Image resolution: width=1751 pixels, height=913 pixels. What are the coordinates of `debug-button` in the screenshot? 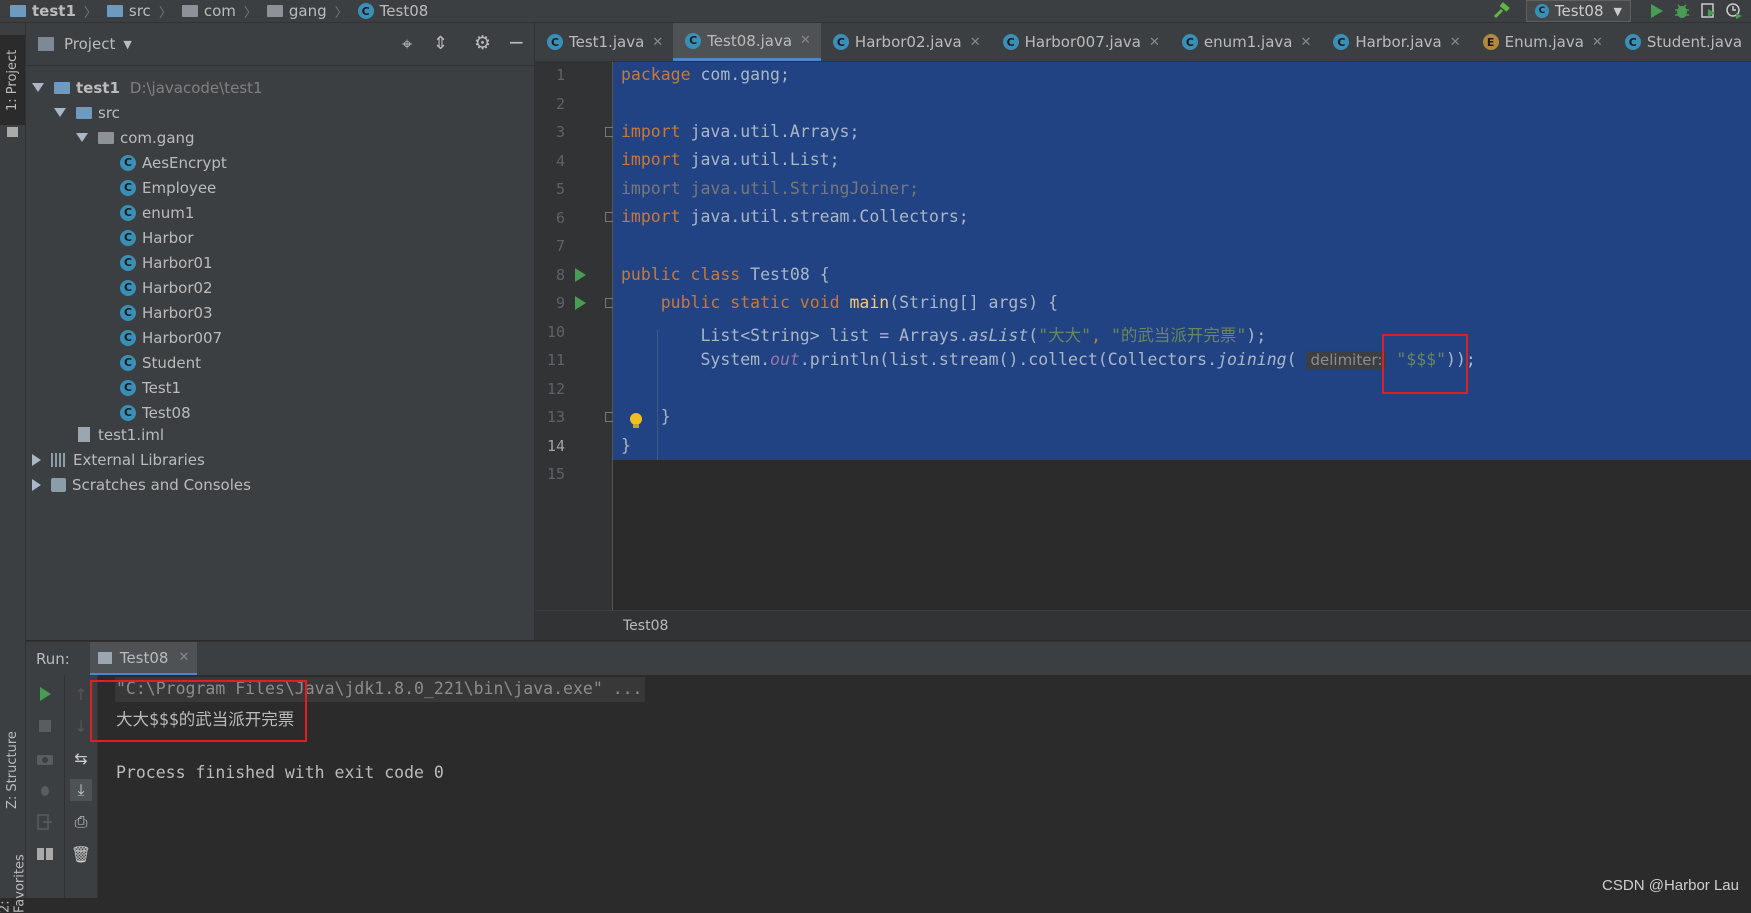 It's located at (1682, 11).